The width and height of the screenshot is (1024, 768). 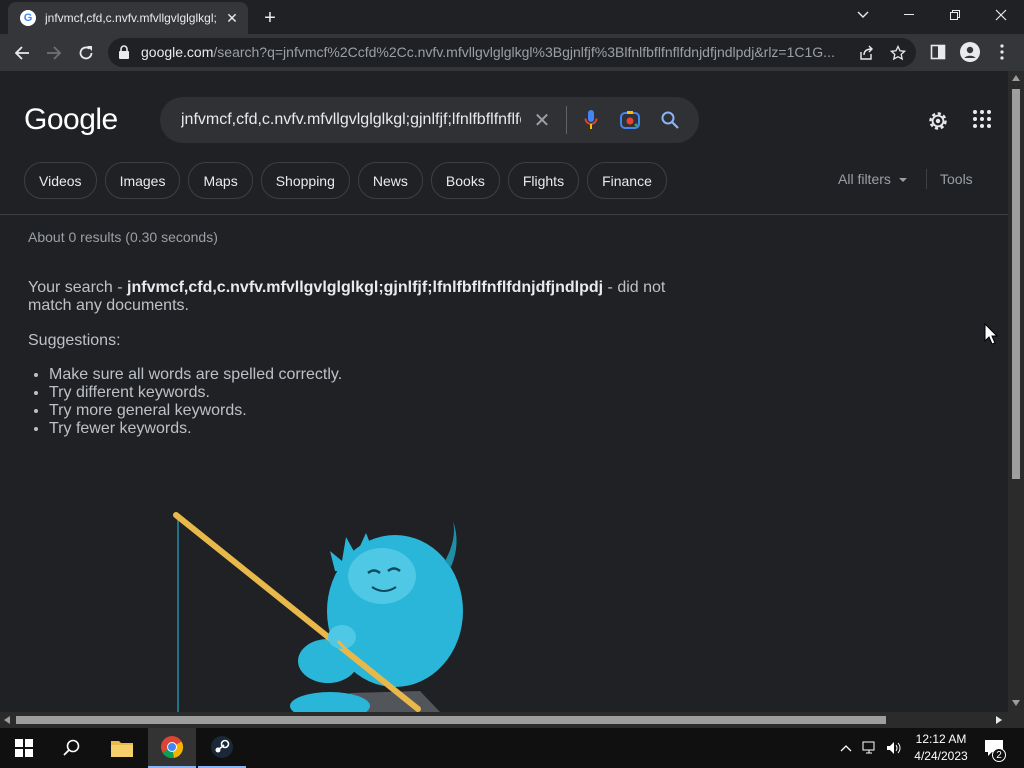 I want to click on system-clock: 12:12 AM 4/24/2023, so click(x=941, y=748).